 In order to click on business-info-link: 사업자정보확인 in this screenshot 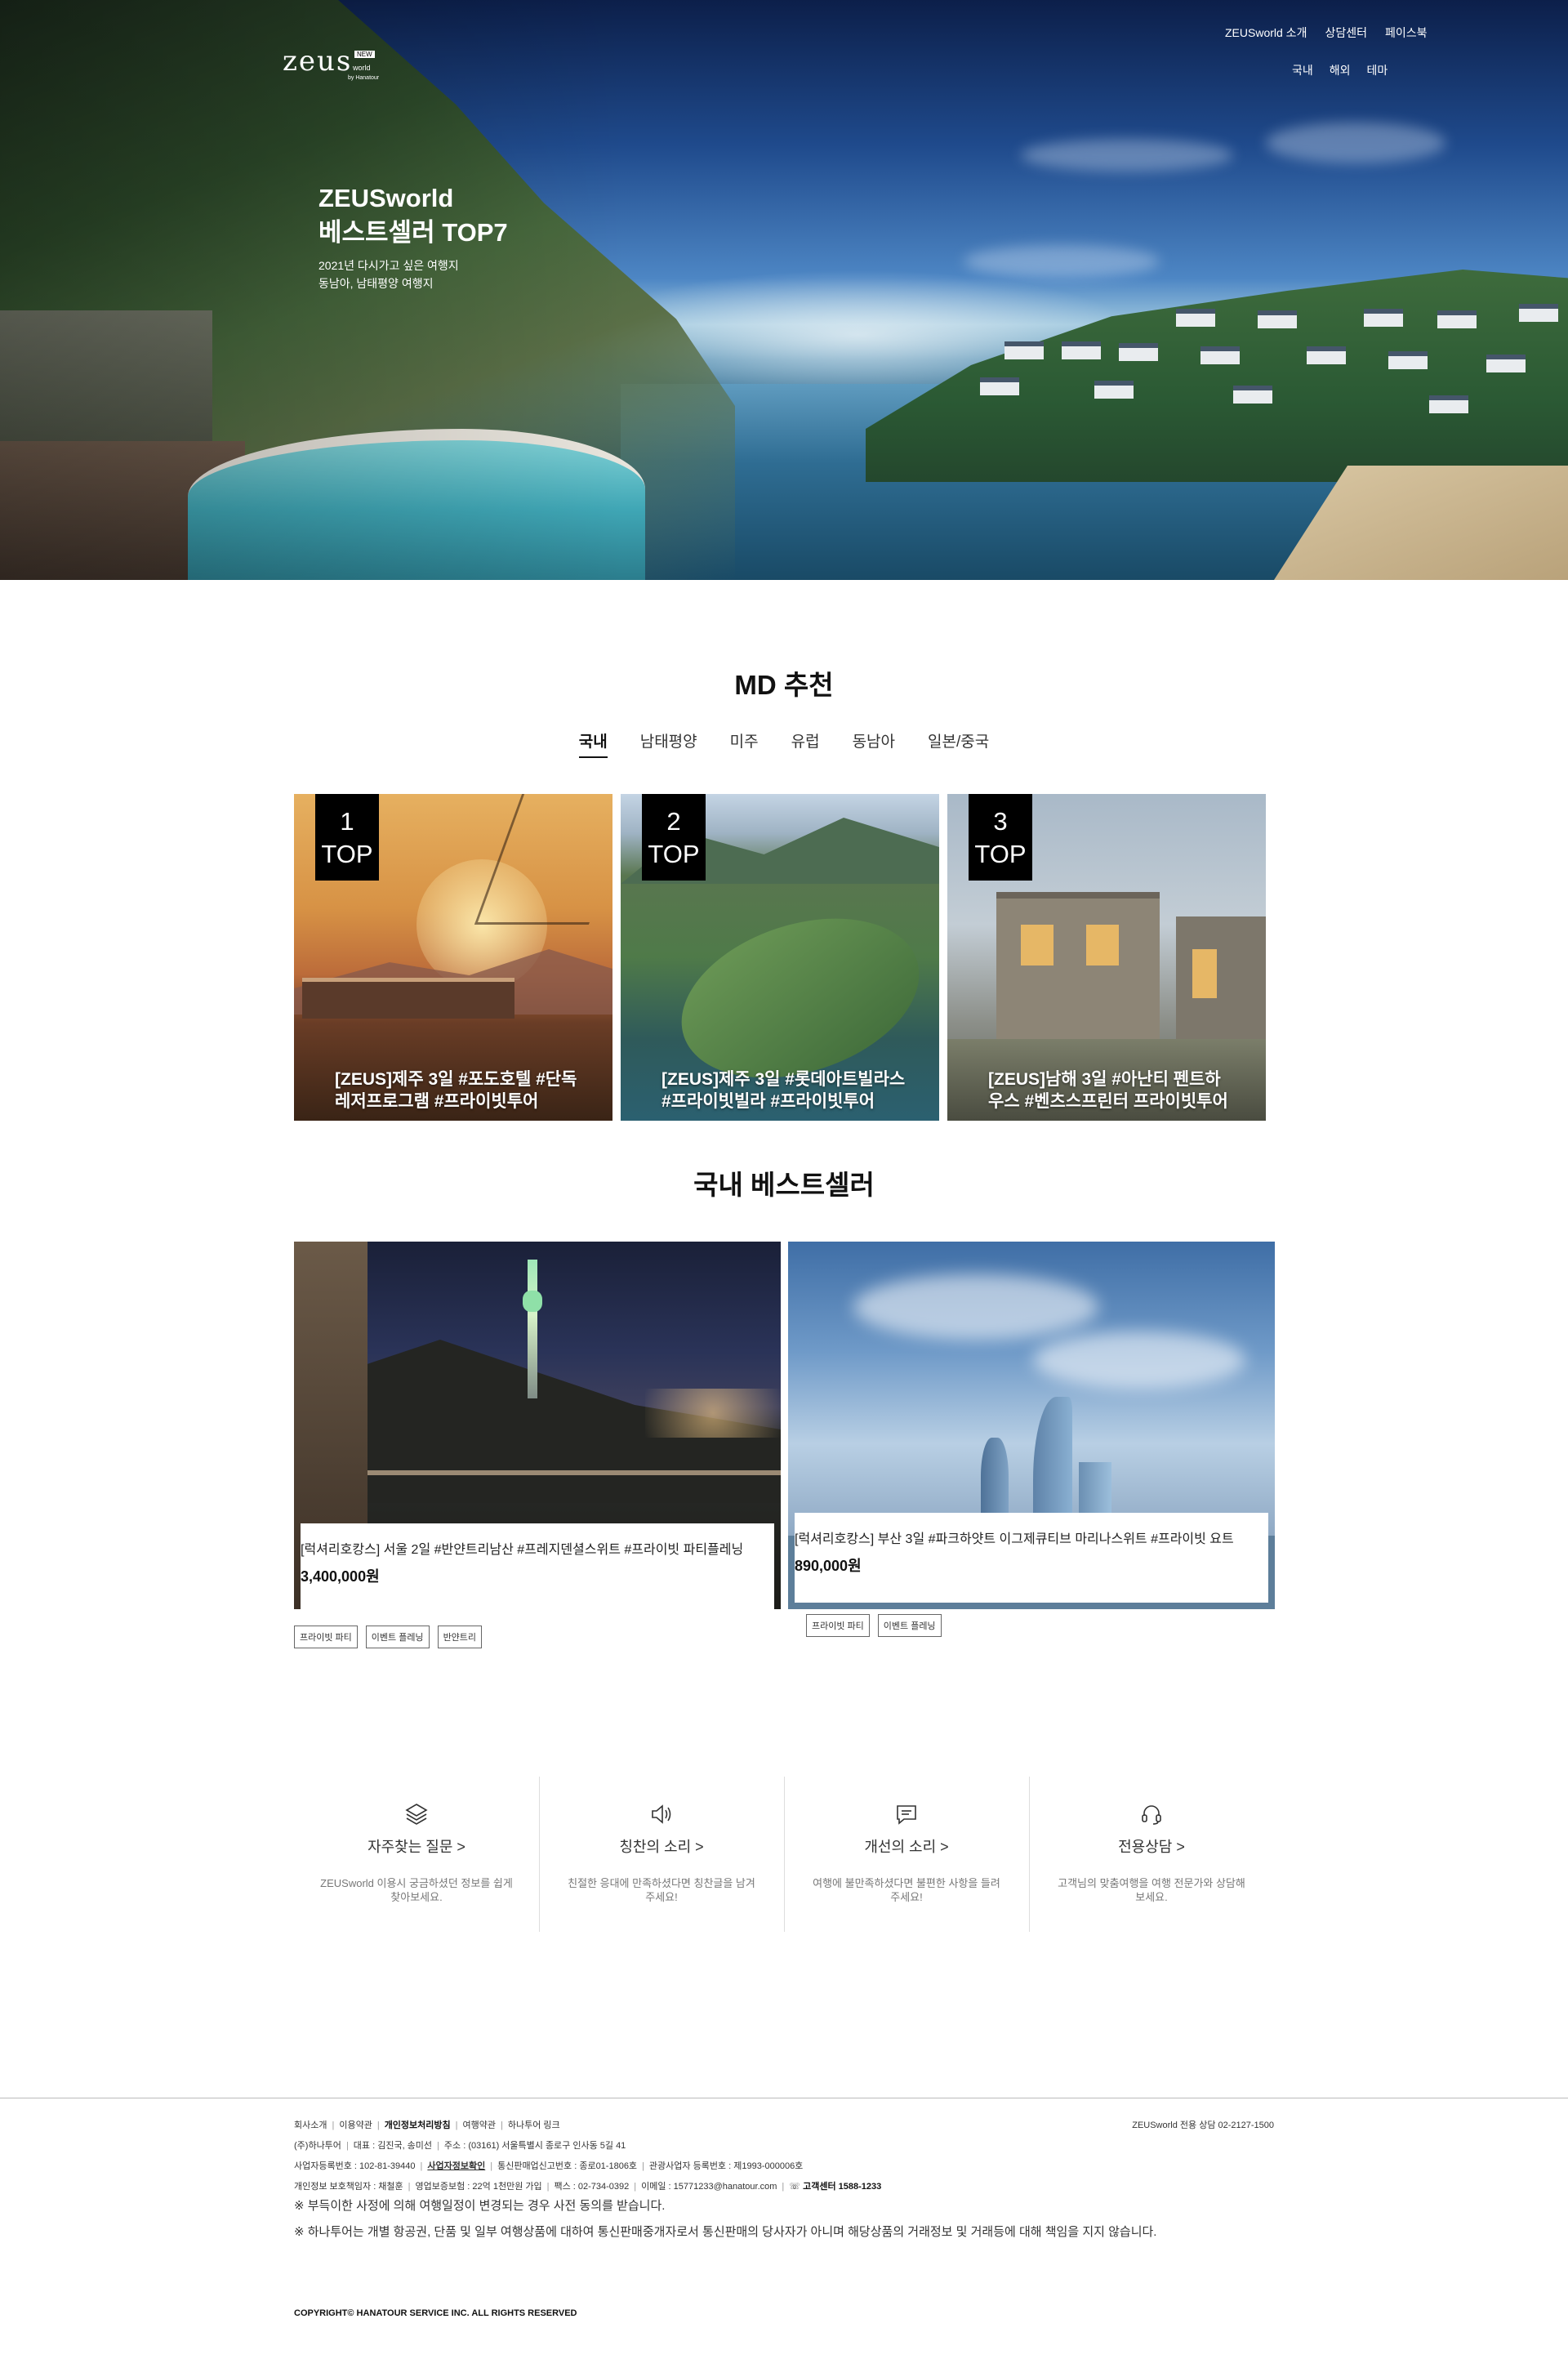, I will do `click(456, 2166)`.